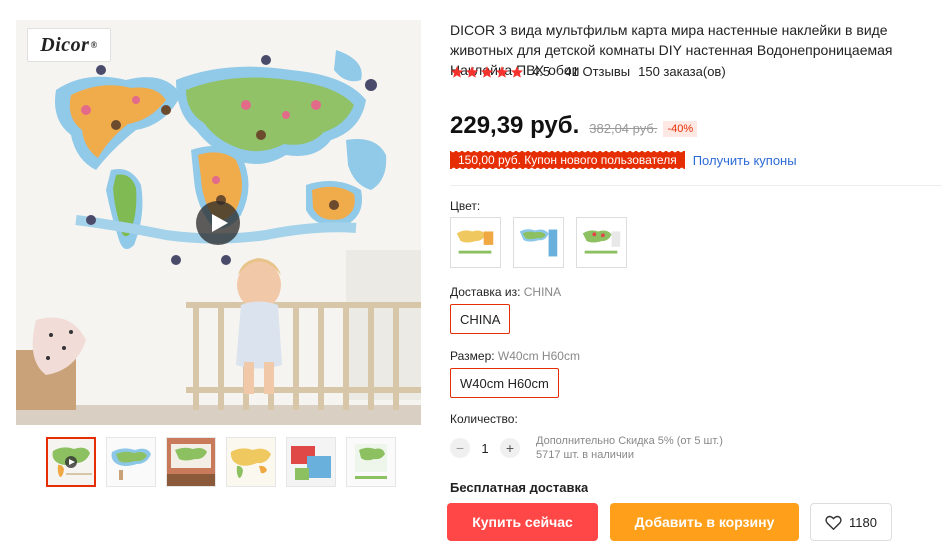 The image size is (948, 550). I want to click on ship-from-label: Доставка из: CHINA, so click(505, 292).